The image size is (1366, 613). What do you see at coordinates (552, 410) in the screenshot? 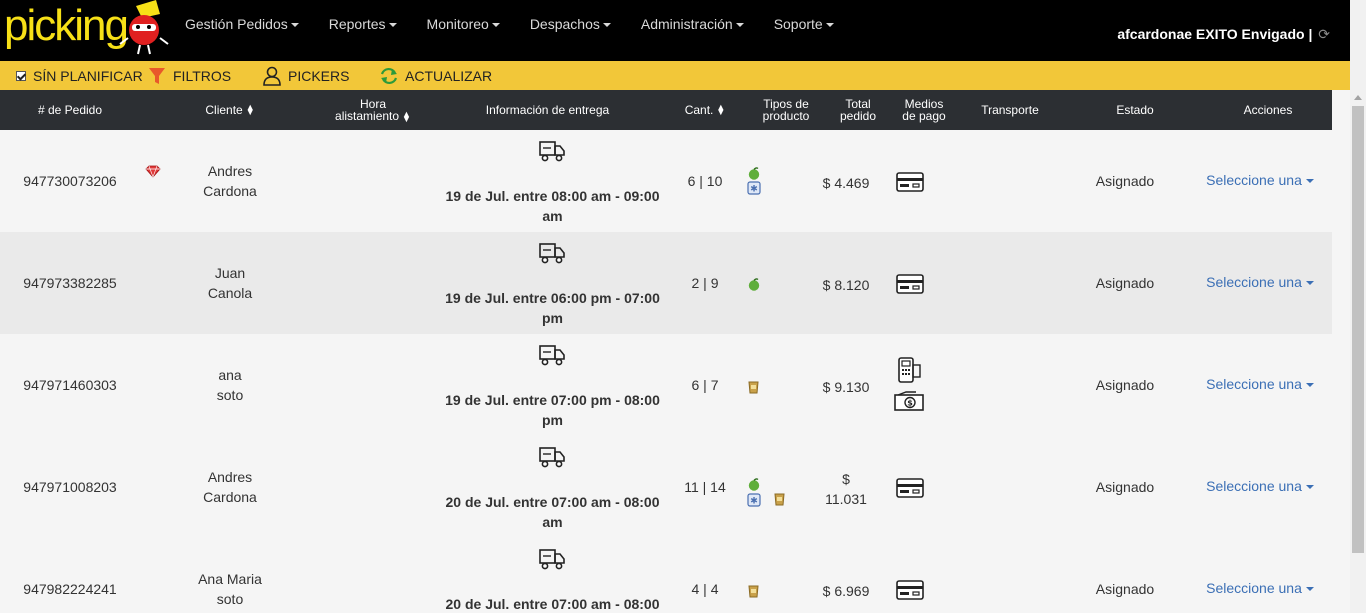
I see `delivery-info: 19 de Jul. entre 07:00 pm - 08:00 pm` at bounding box center [552, 410].